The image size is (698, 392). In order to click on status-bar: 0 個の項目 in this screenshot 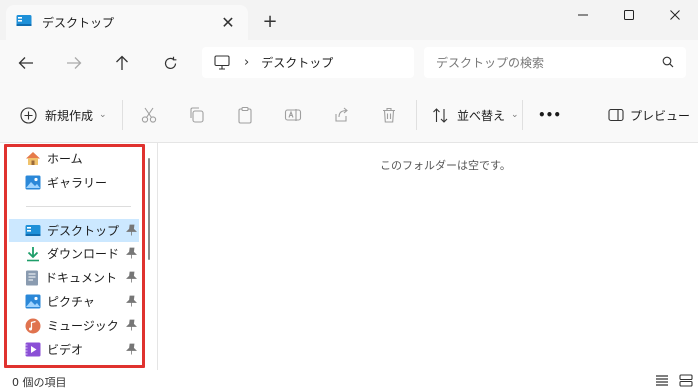, I will do `click(349, 381)`.